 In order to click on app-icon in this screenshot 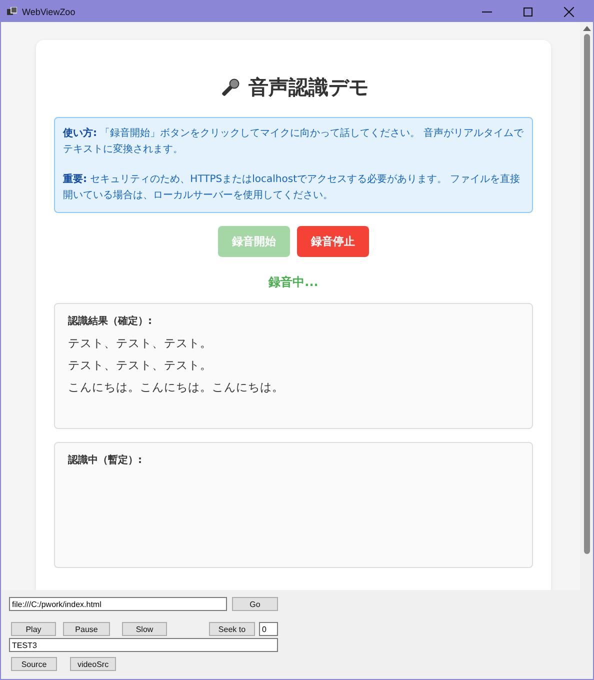, I will do `click(12, 11)`.